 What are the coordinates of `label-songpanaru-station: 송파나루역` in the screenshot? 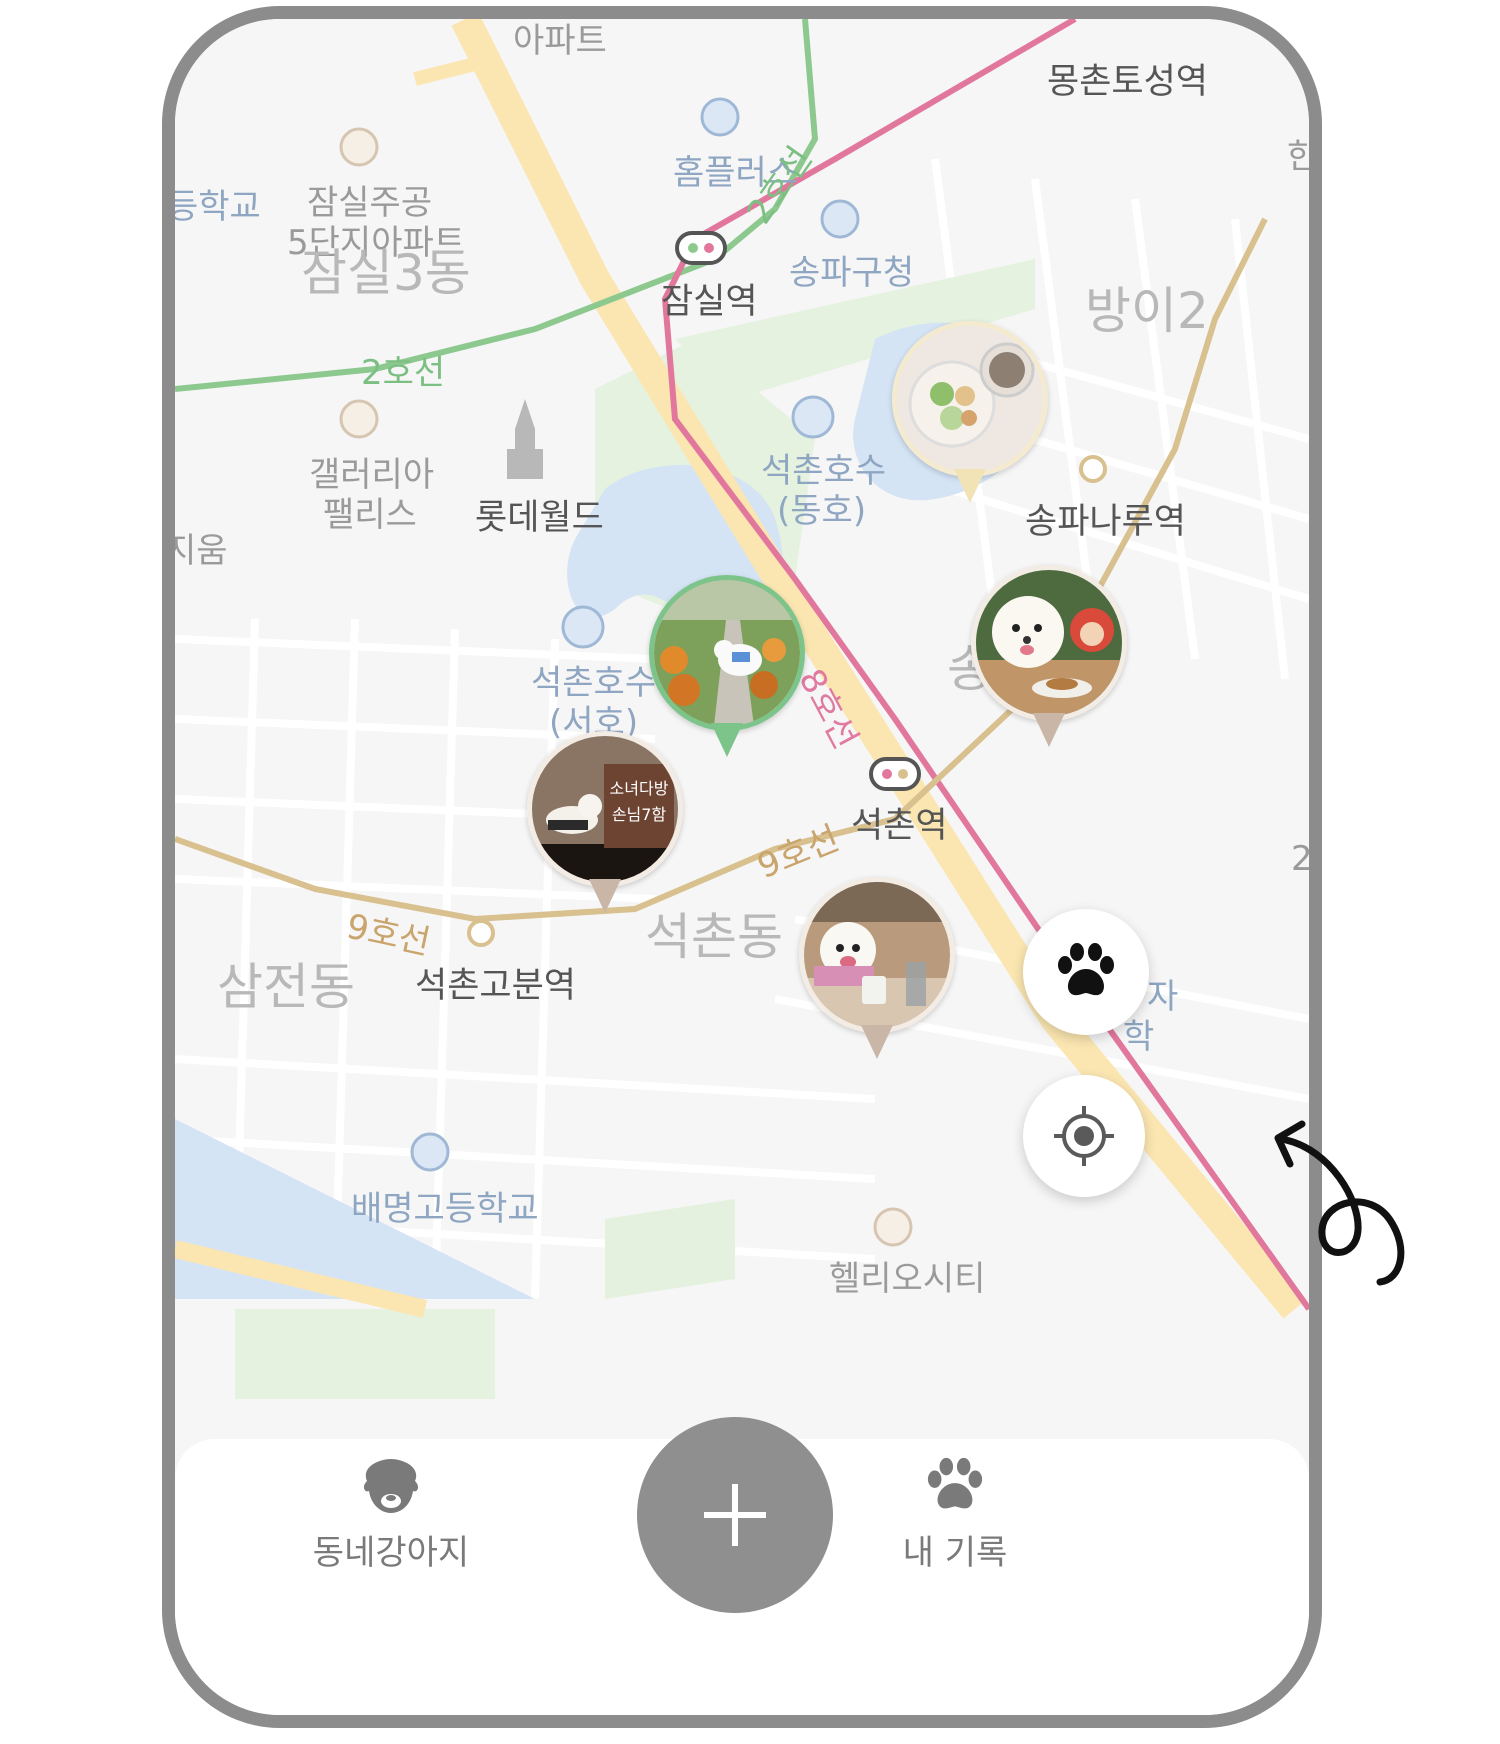 It's located at (1106, 522).